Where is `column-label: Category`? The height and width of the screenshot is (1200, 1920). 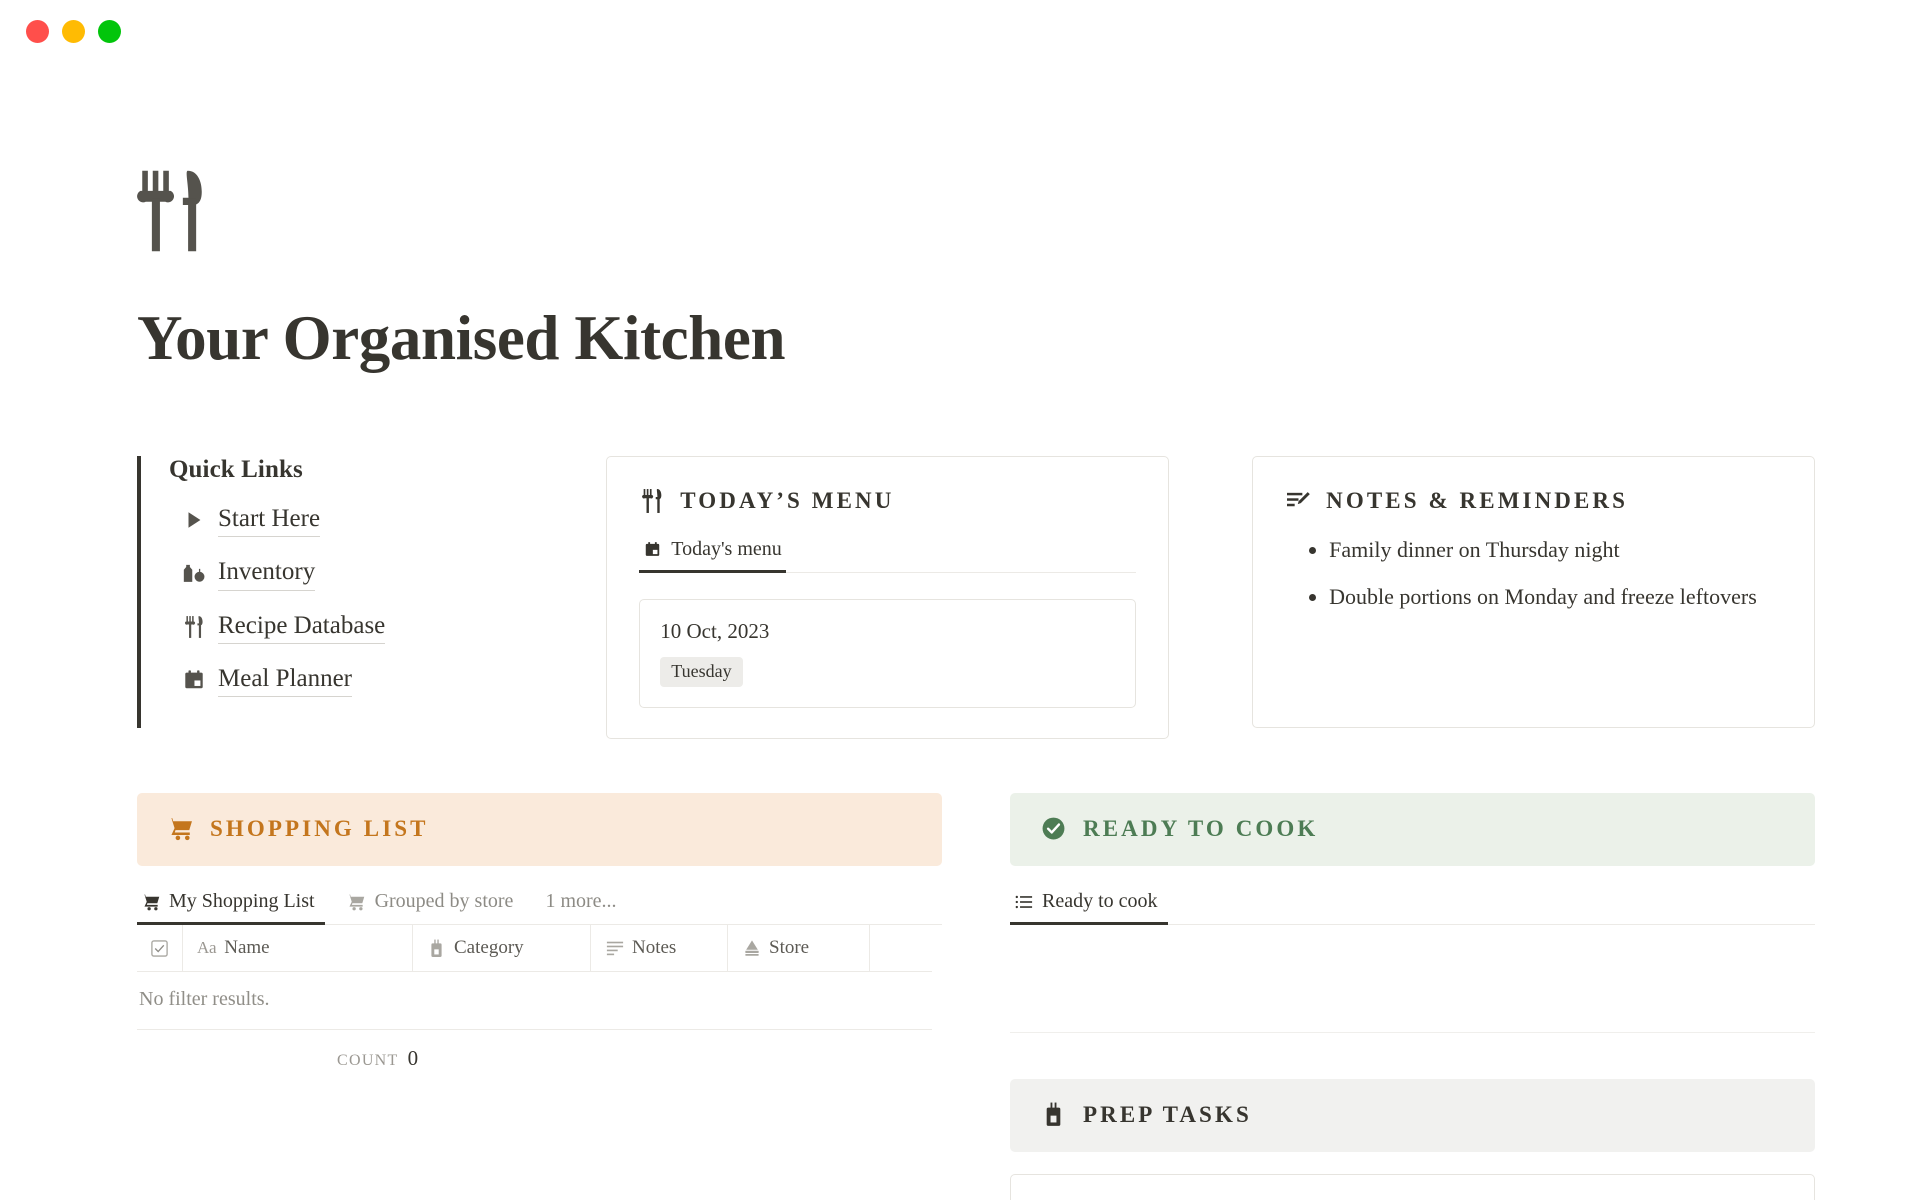 column-label: Category is located at coordinates (489, 948).